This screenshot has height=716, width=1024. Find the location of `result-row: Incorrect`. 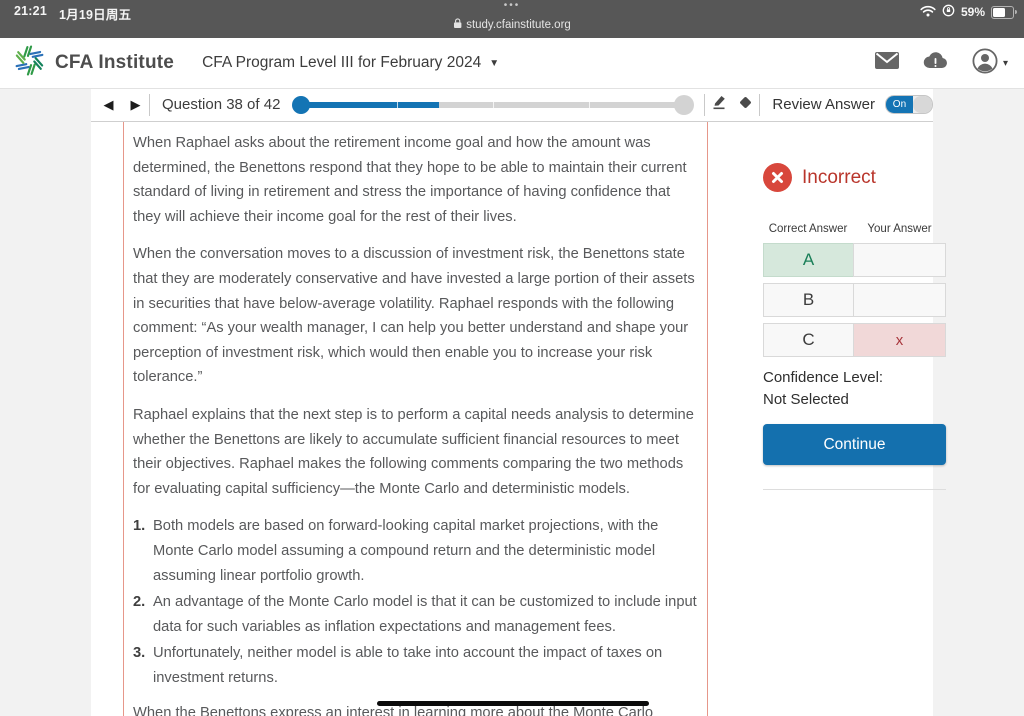

result-row: Incorrect is located at coordinates (854, 177).